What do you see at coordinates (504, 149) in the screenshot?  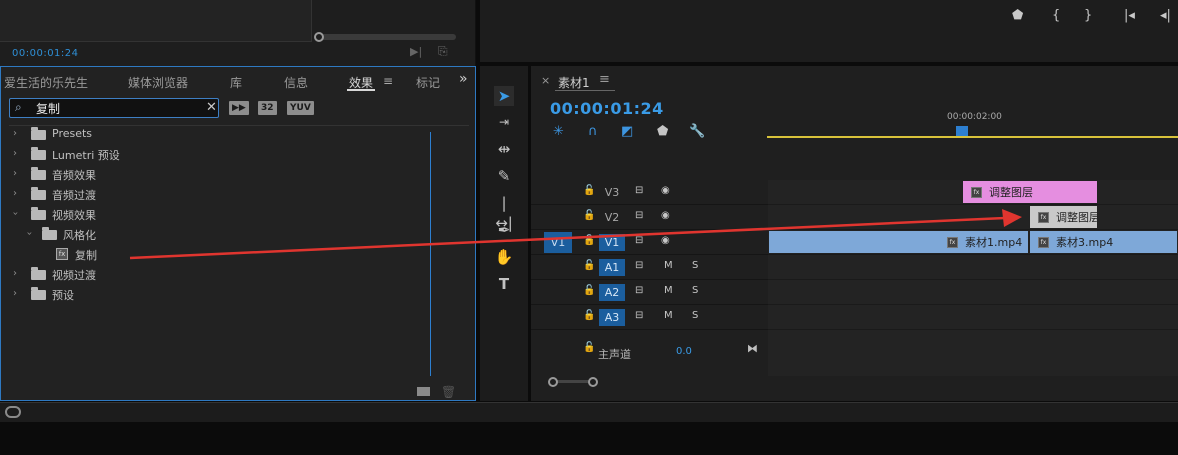 I see `ripple-edit-tool-icon: ⇹` at bounding box center [504, 149].